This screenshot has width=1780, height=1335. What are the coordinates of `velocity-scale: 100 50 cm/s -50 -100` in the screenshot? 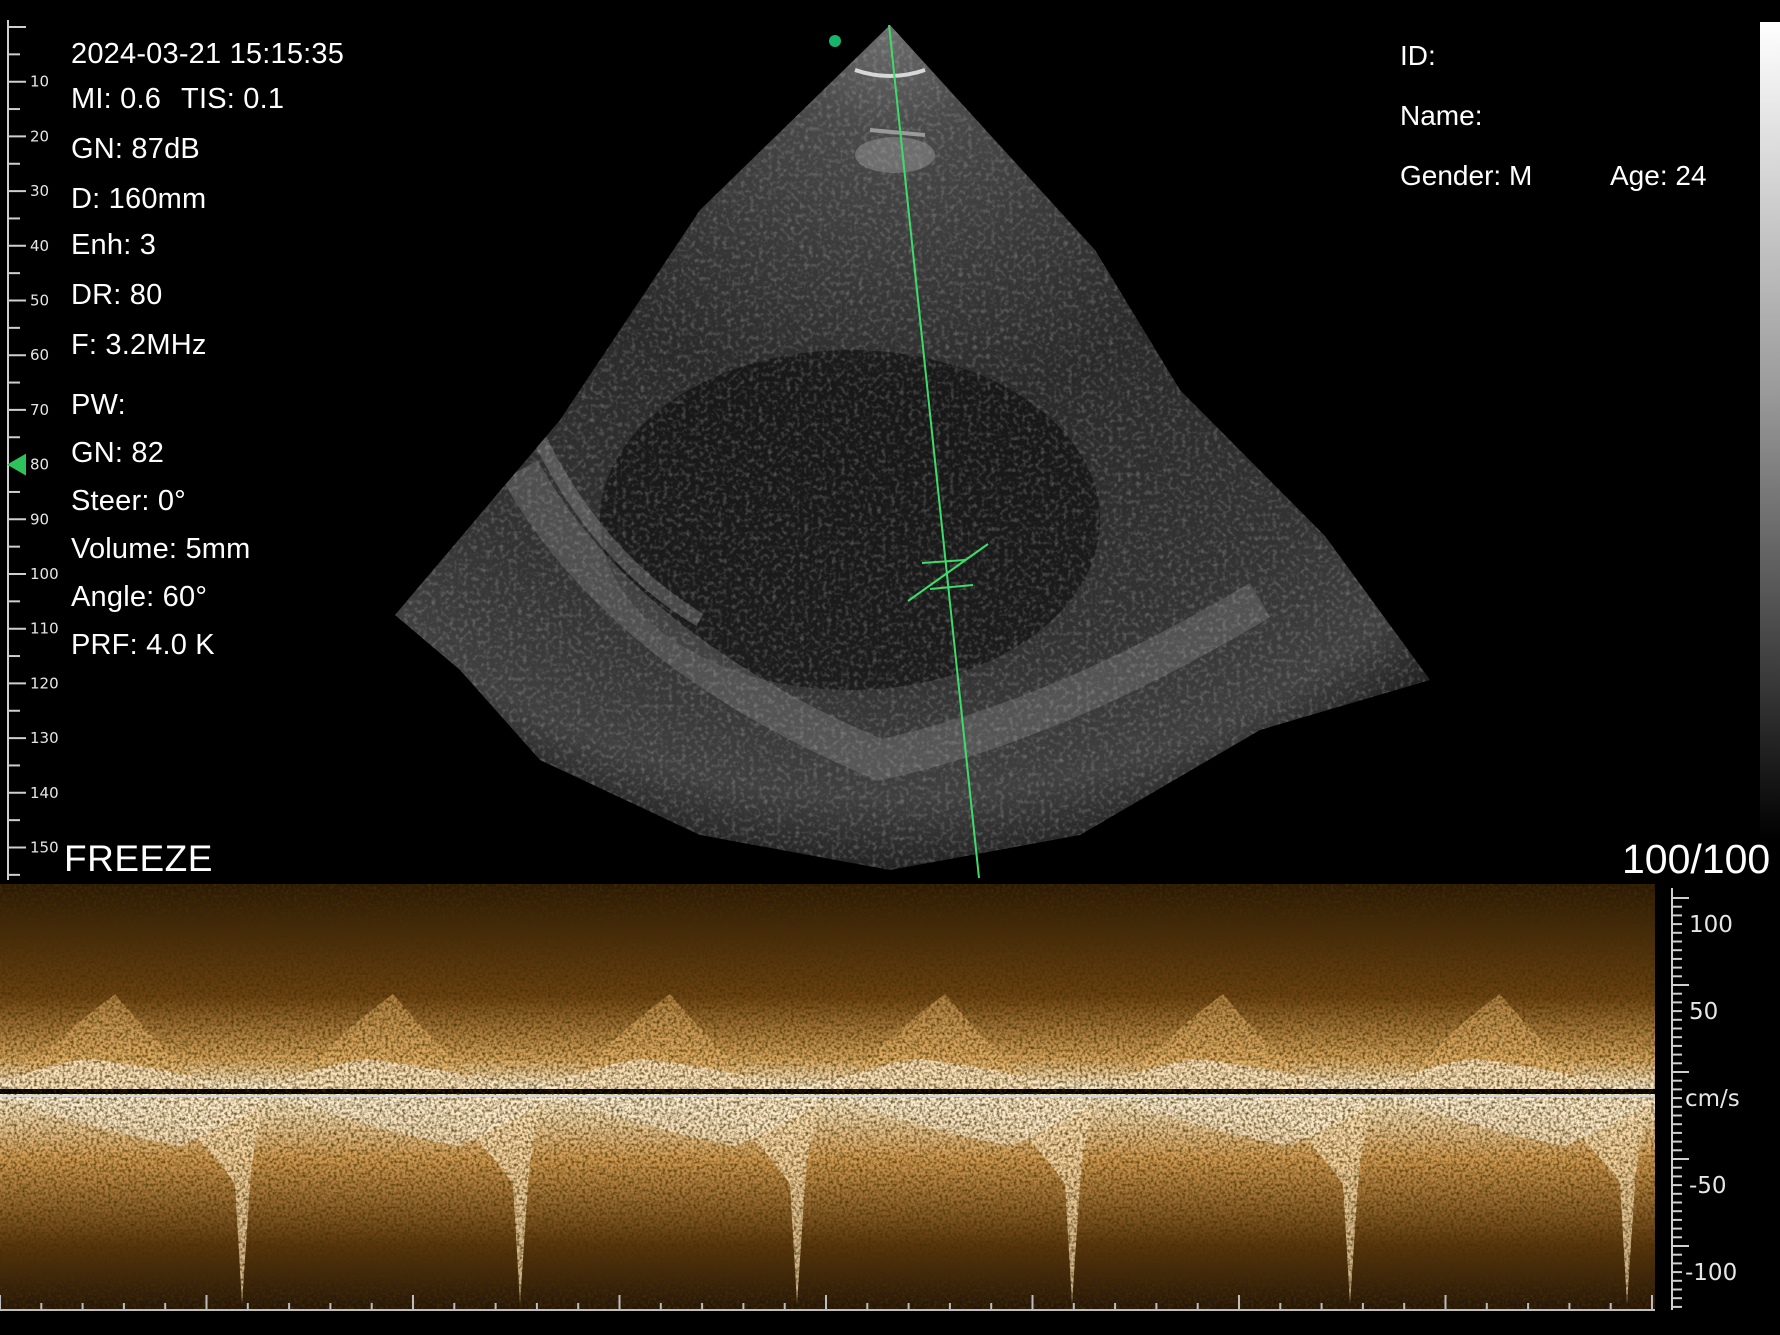 It's located at (1705, 1099).